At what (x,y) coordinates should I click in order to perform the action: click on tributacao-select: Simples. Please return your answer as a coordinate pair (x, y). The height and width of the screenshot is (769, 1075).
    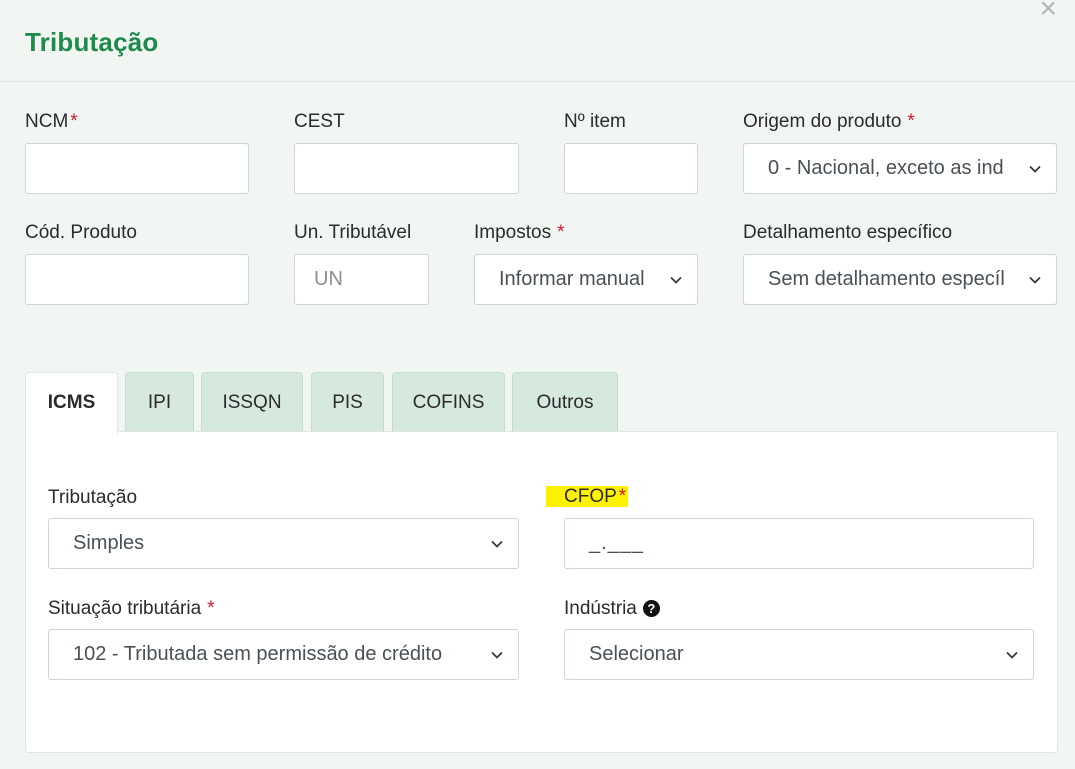
    Looking at the image, I should click on (283, 543).